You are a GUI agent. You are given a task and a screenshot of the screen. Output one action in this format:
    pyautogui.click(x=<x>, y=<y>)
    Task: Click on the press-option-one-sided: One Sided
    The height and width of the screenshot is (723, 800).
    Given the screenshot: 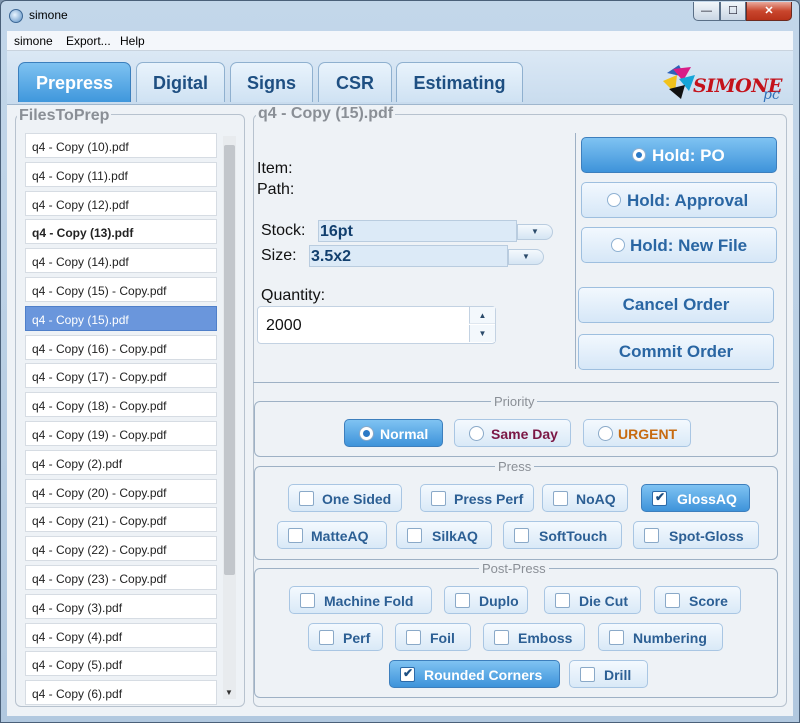 What is the action you would take?
    pyautogui.click(x=345, y=498)
    